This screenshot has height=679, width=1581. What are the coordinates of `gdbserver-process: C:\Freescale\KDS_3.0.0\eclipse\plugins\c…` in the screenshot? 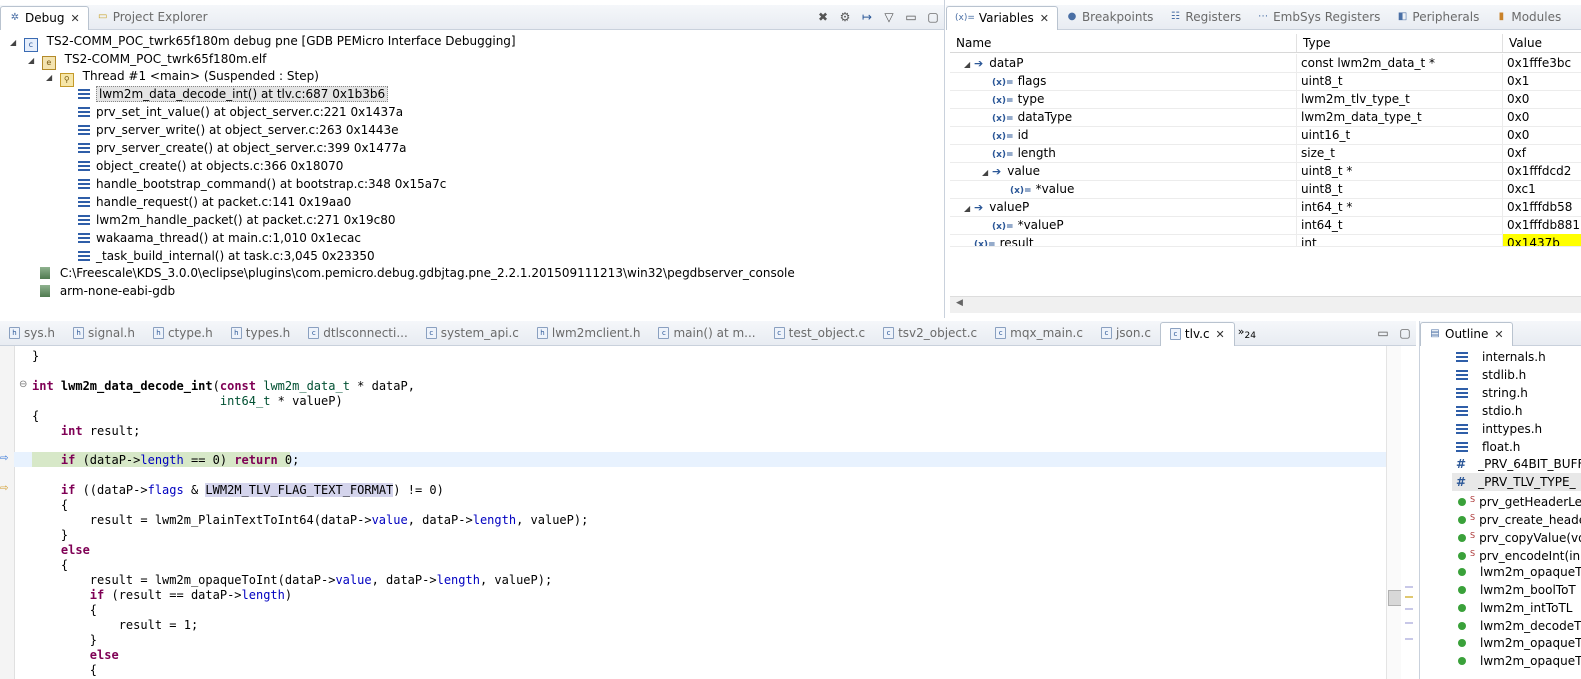 It's located at (417, 273).